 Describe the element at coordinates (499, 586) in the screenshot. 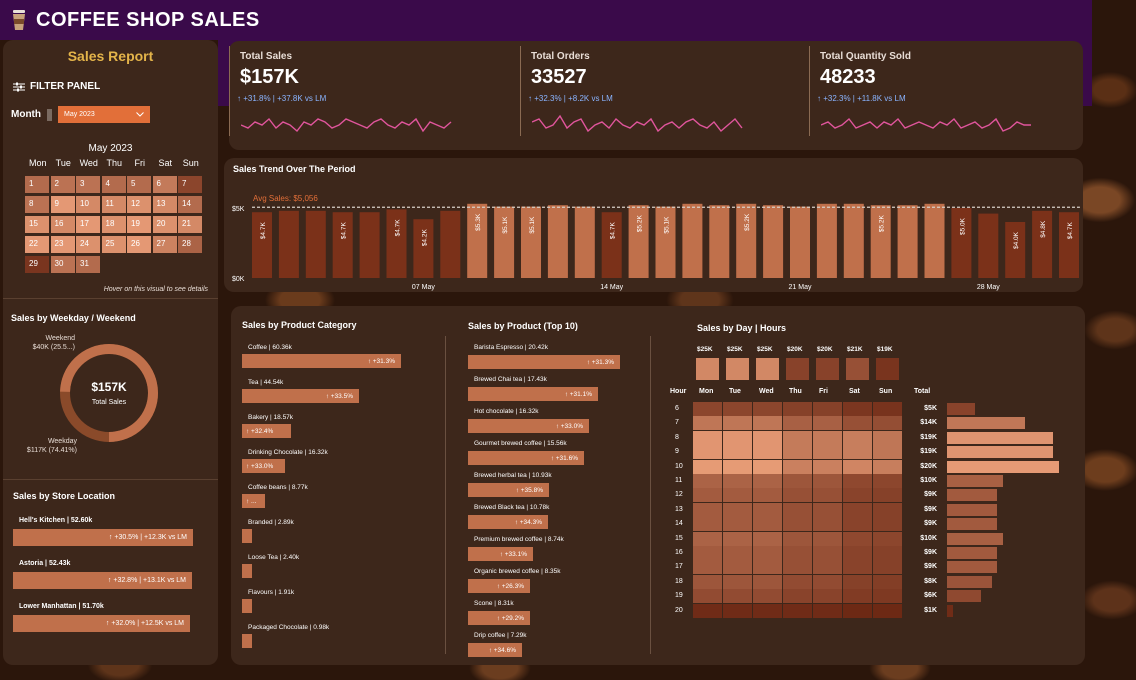

I see `product-bar: ↑ +26.3%` at that location.